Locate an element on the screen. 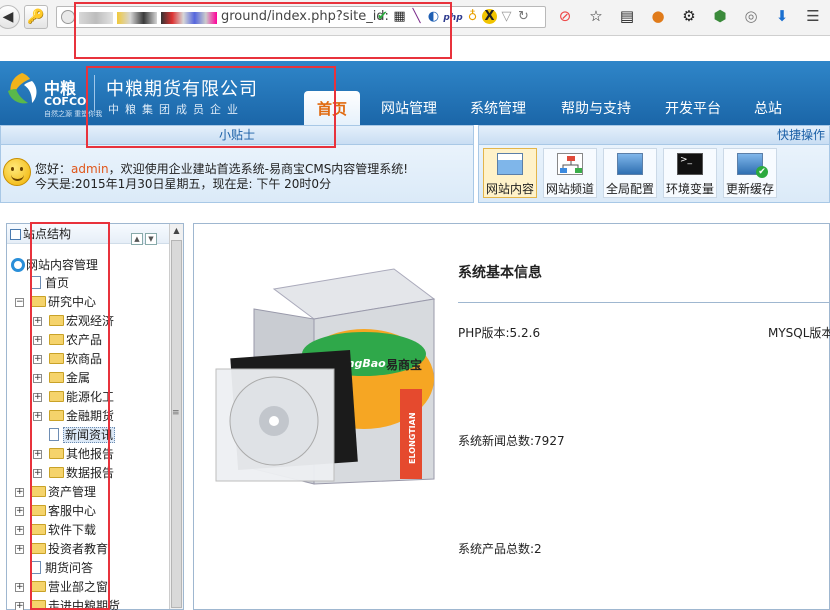 The image size is (830, 610). quick-refresh-cache-button: ✔ 更新缓存 is located at coordinates (750, 173).